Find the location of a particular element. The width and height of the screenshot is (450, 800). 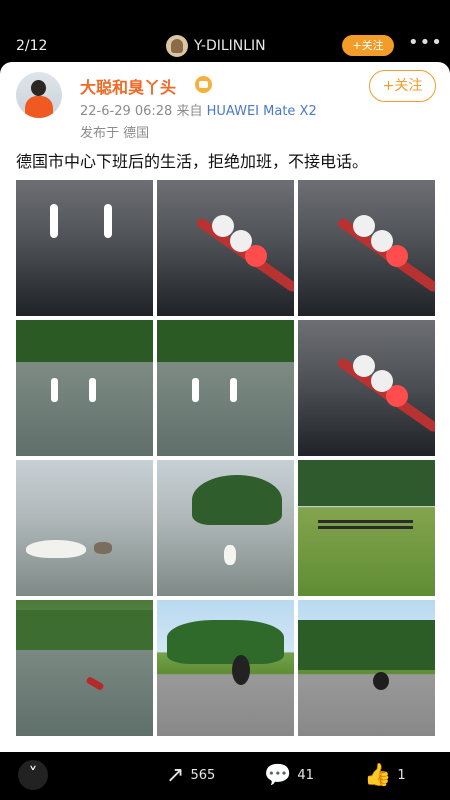

source-prefix: 来自 is located at coordinates (189, 111).